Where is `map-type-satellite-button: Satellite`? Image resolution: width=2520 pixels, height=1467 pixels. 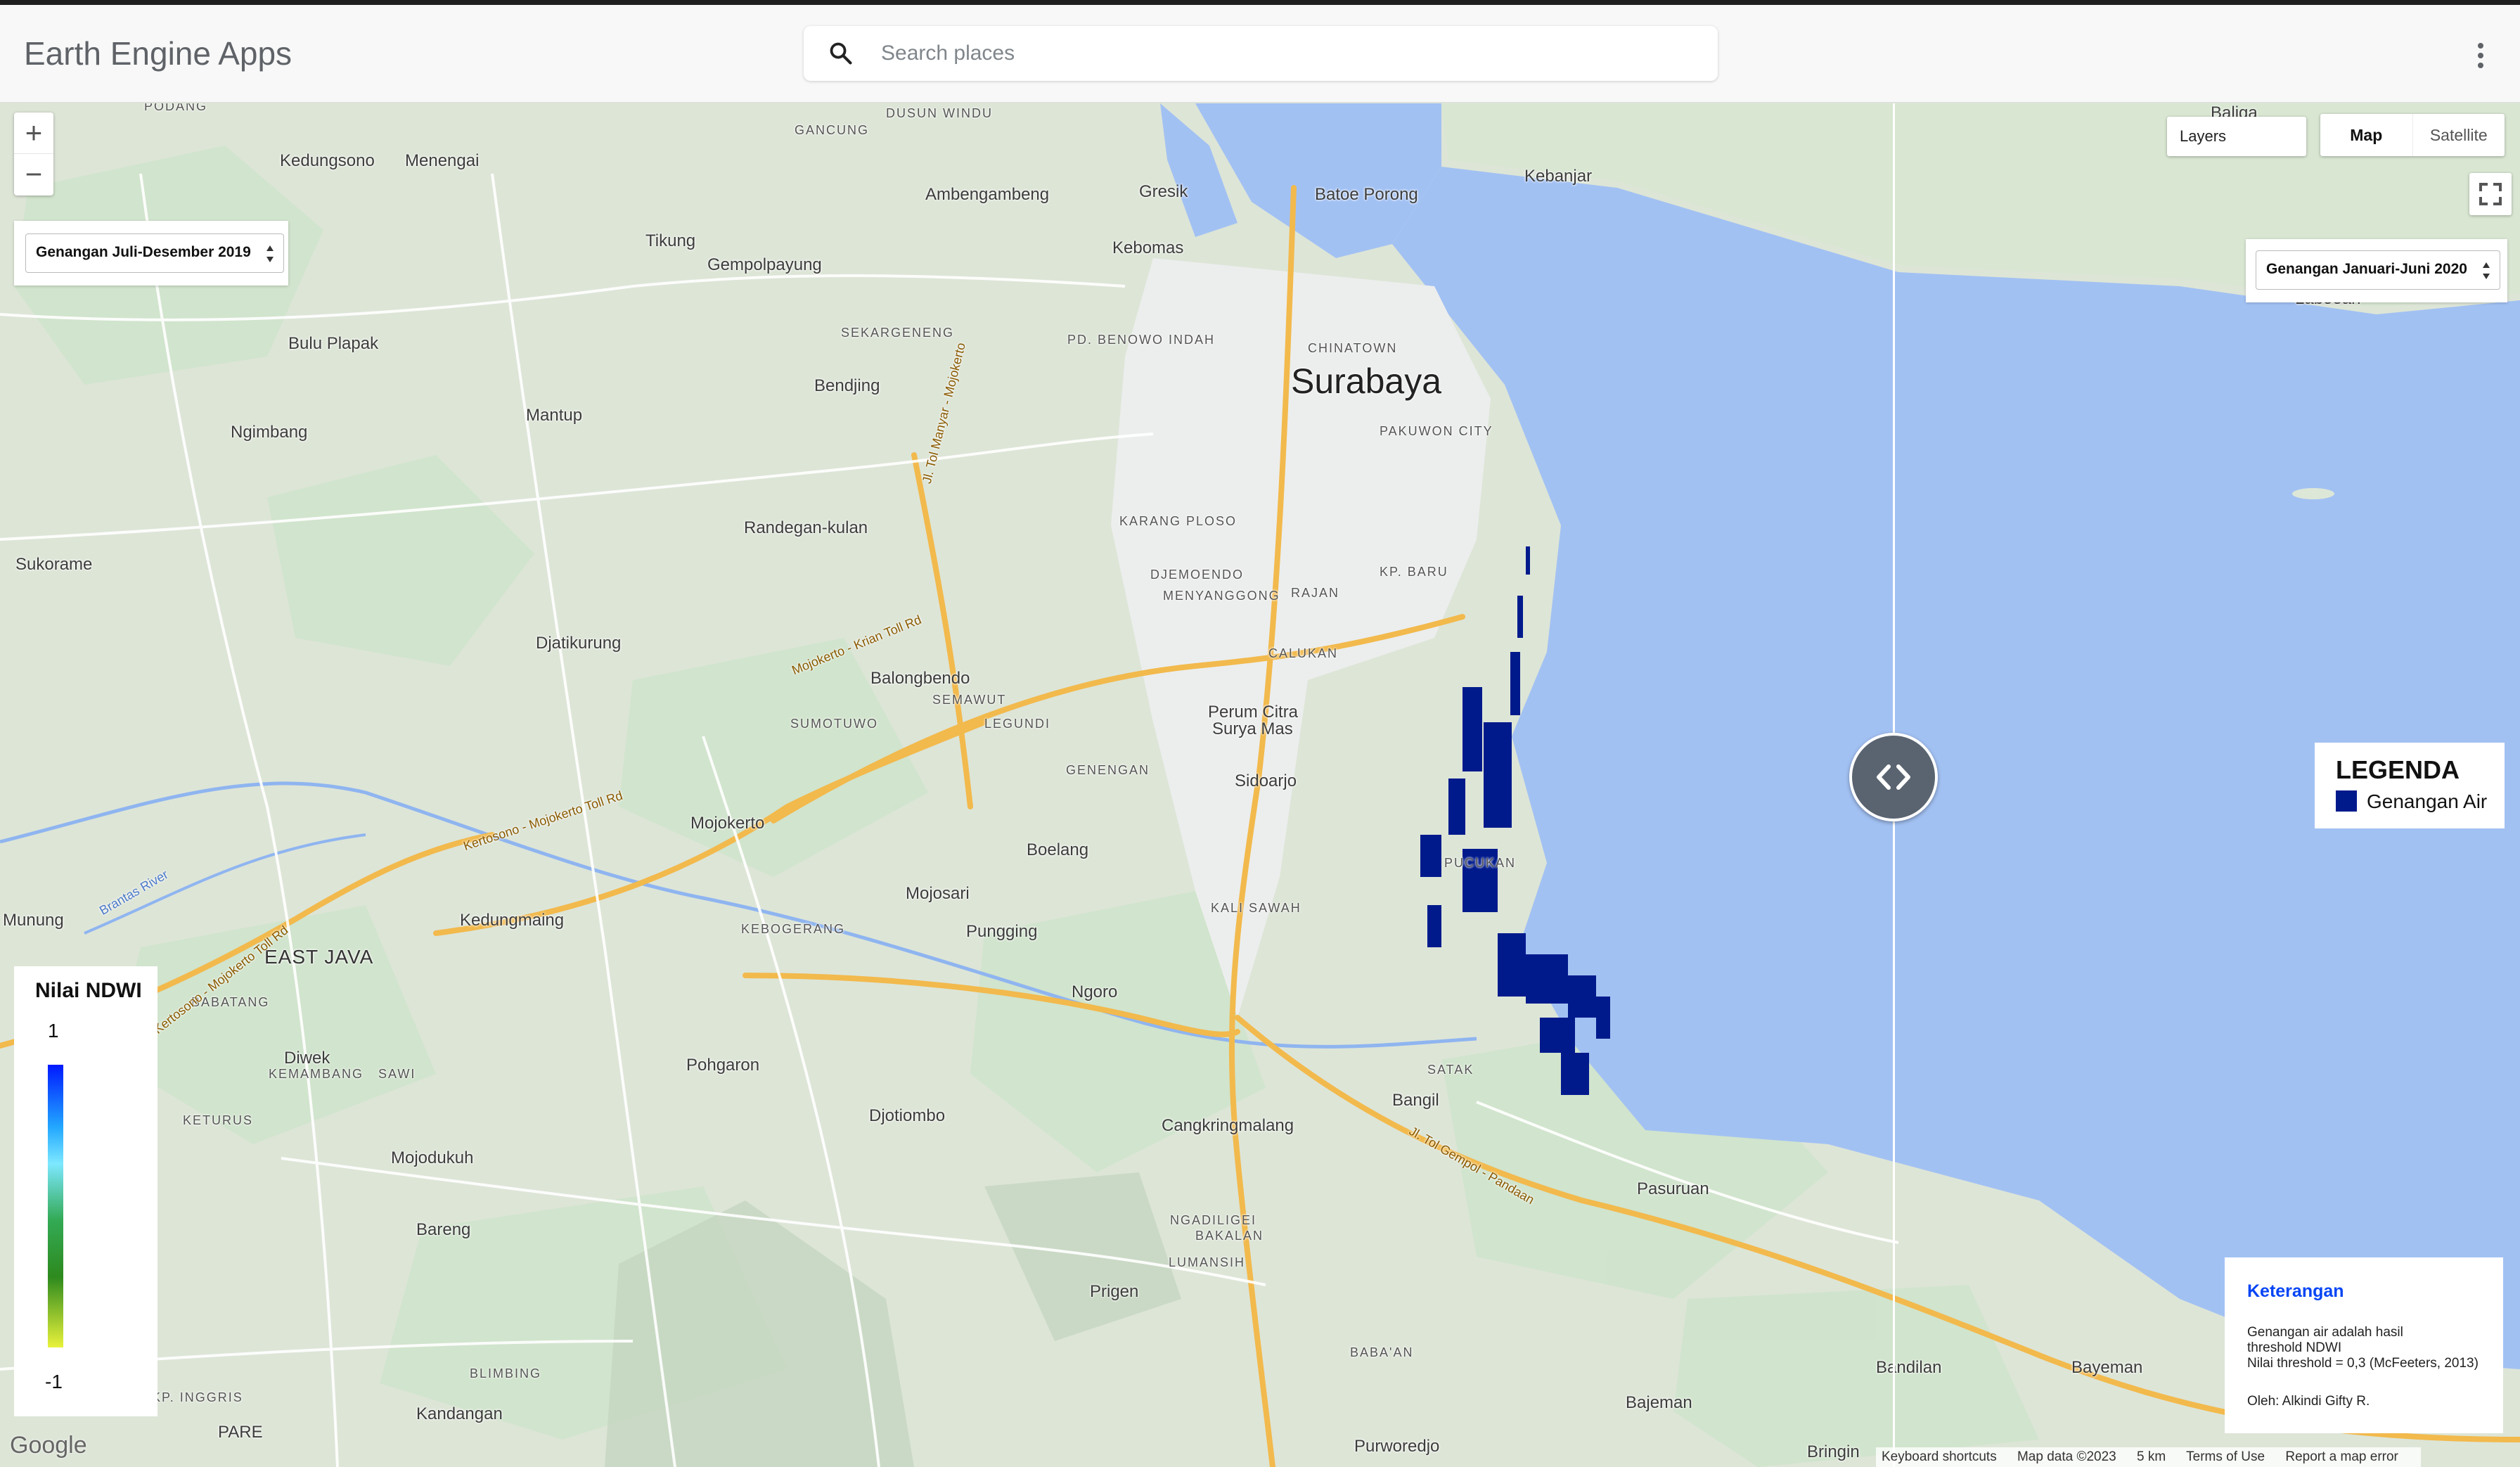 map-type-satellite-button: Satellite is located at coordinates (2458, 135).